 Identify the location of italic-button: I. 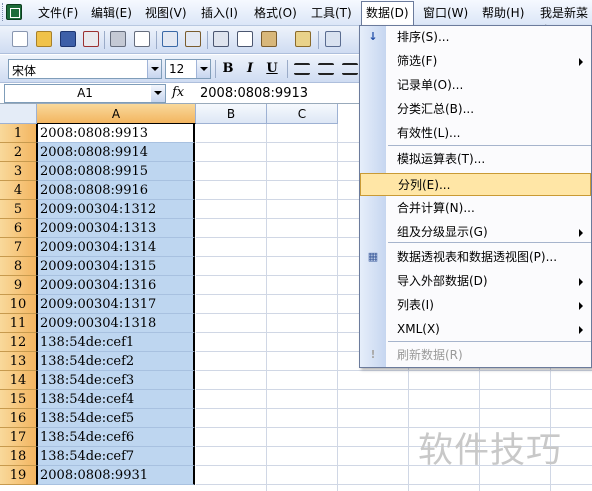
(250, 69).